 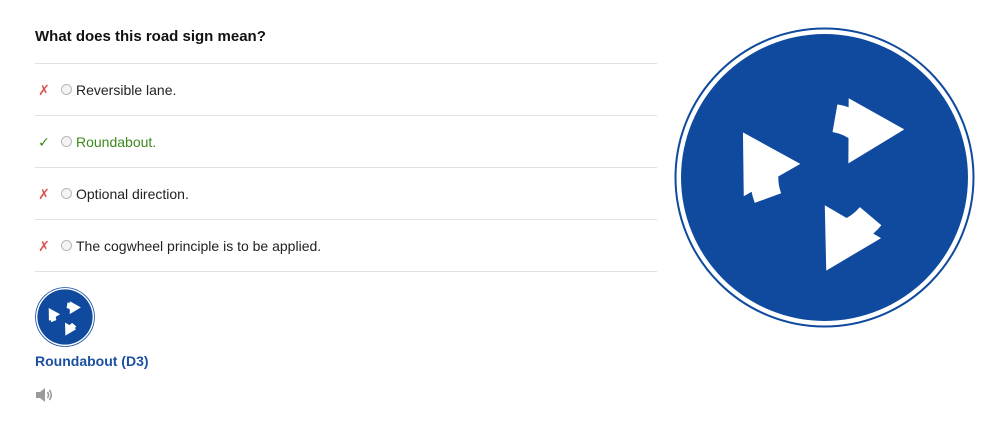 What do you see at coordinates (65, 317) in the screenshot?
I see `roundabout-sign-icon` at bounding box center [65, 317].